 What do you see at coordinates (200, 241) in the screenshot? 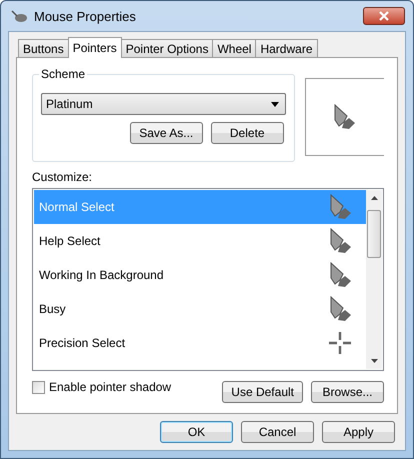
I see `cursor-list-item: Help Select` at bounding box center [200, 241].